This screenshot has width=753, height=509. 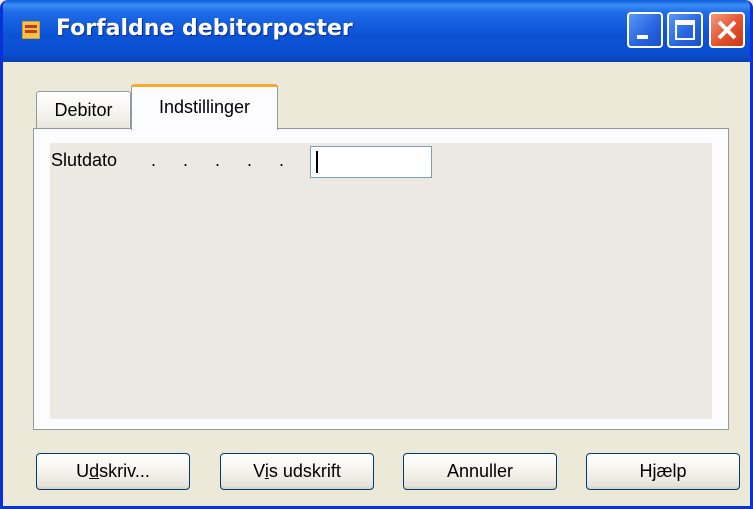 I want to click on close-button, so click(x=727, y=30).